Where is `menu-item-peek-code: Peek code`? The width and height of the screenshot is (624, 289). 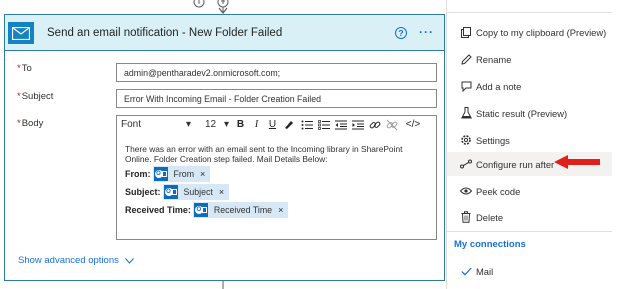
menu-item-peek-code: Peek code is located at coordinates (529, 191).